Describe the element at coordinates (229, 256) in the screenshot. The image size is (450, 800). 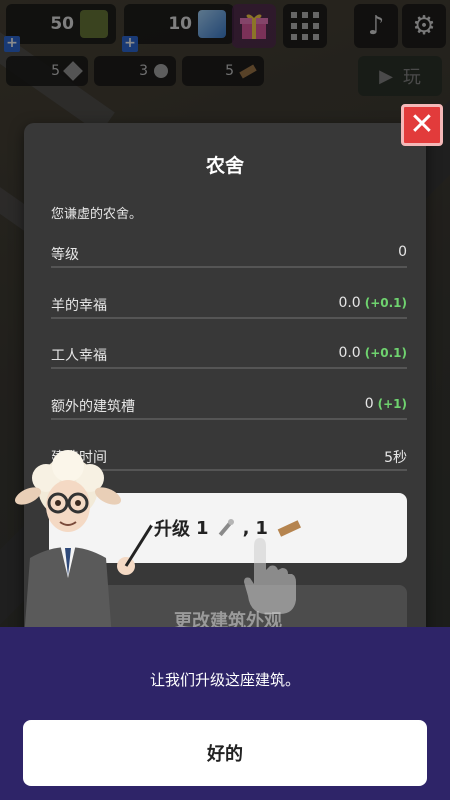
I see `stat-row-level: 等级 0` at that location.